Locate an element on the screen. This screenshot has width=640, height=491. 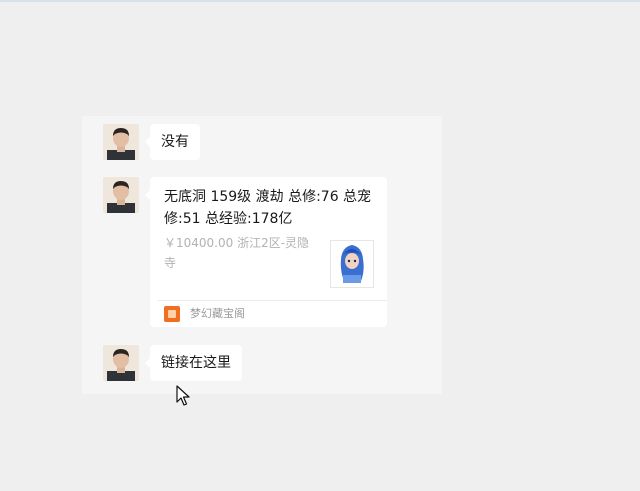
card-divider is located at coordinates (272, 300).